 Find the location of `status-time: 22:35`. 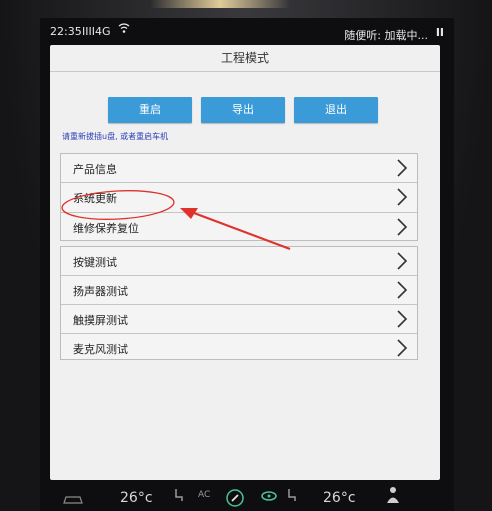

status-time: 22:35 is located at coordinates (66, 31).